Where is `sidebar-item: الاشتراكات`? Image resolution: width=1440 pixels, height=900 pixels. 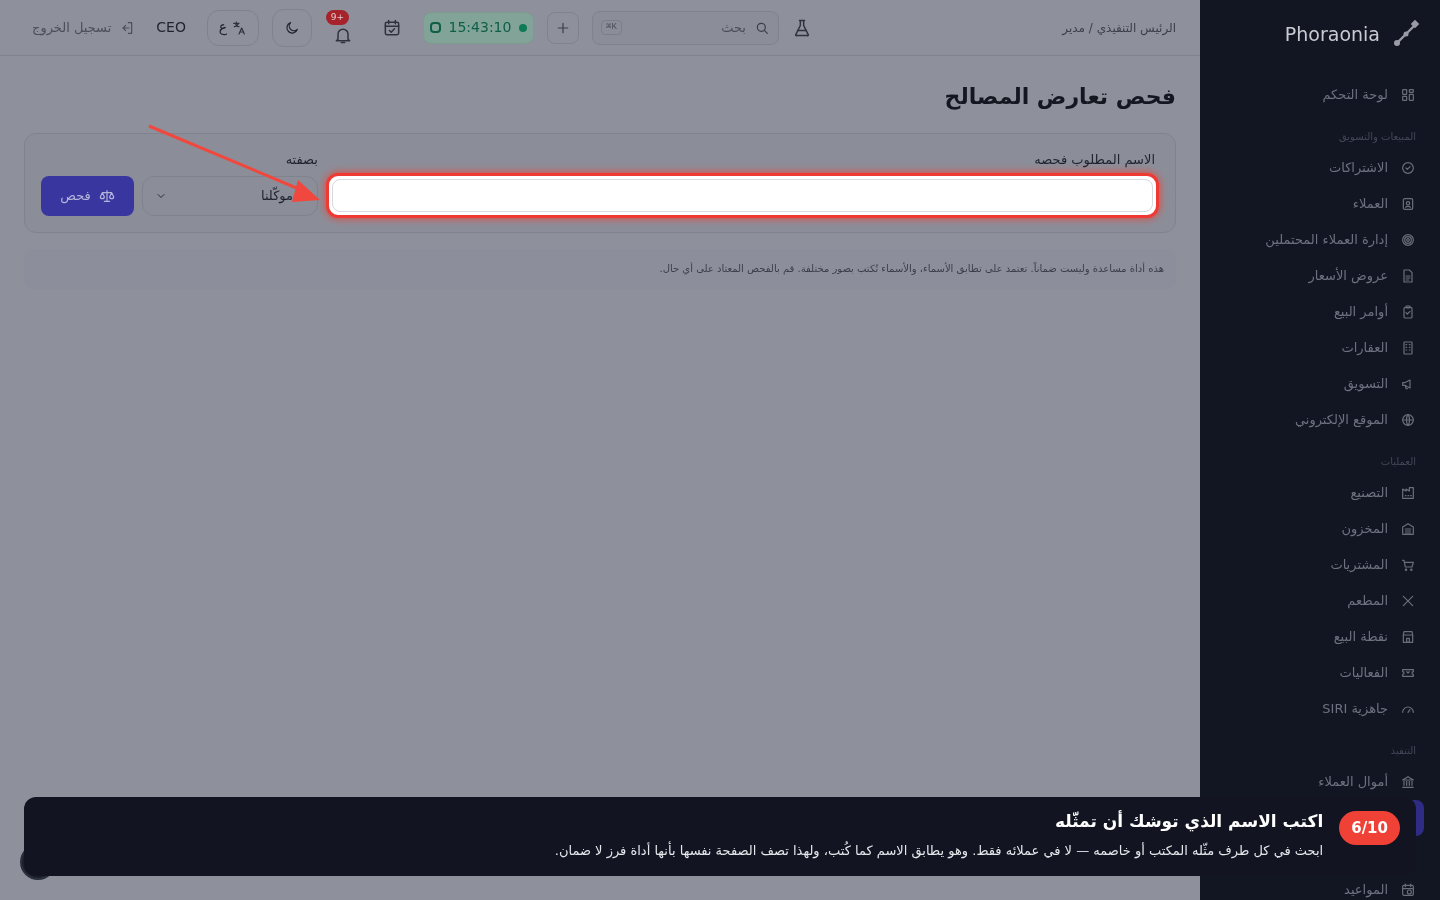
sidebar-item: الاشتراكات is located at coordinates (1320, 167).